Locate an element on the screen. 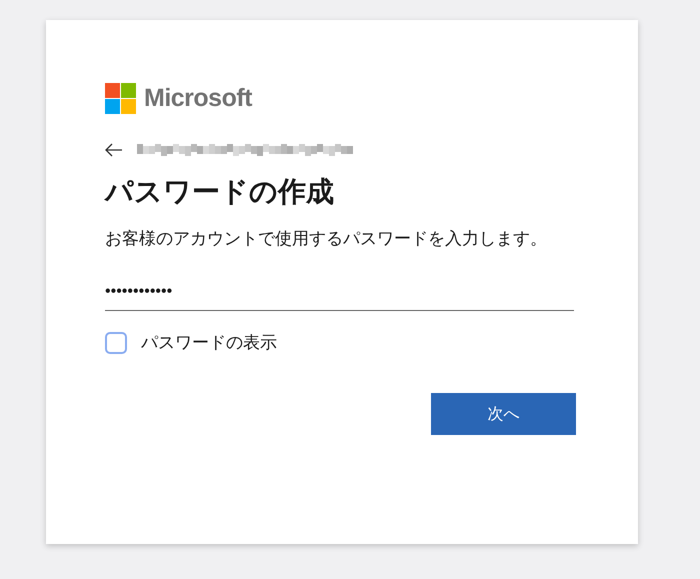 This screenshot has height=579, width=700. show-password-checkbox is located at coordinates (116, 343).